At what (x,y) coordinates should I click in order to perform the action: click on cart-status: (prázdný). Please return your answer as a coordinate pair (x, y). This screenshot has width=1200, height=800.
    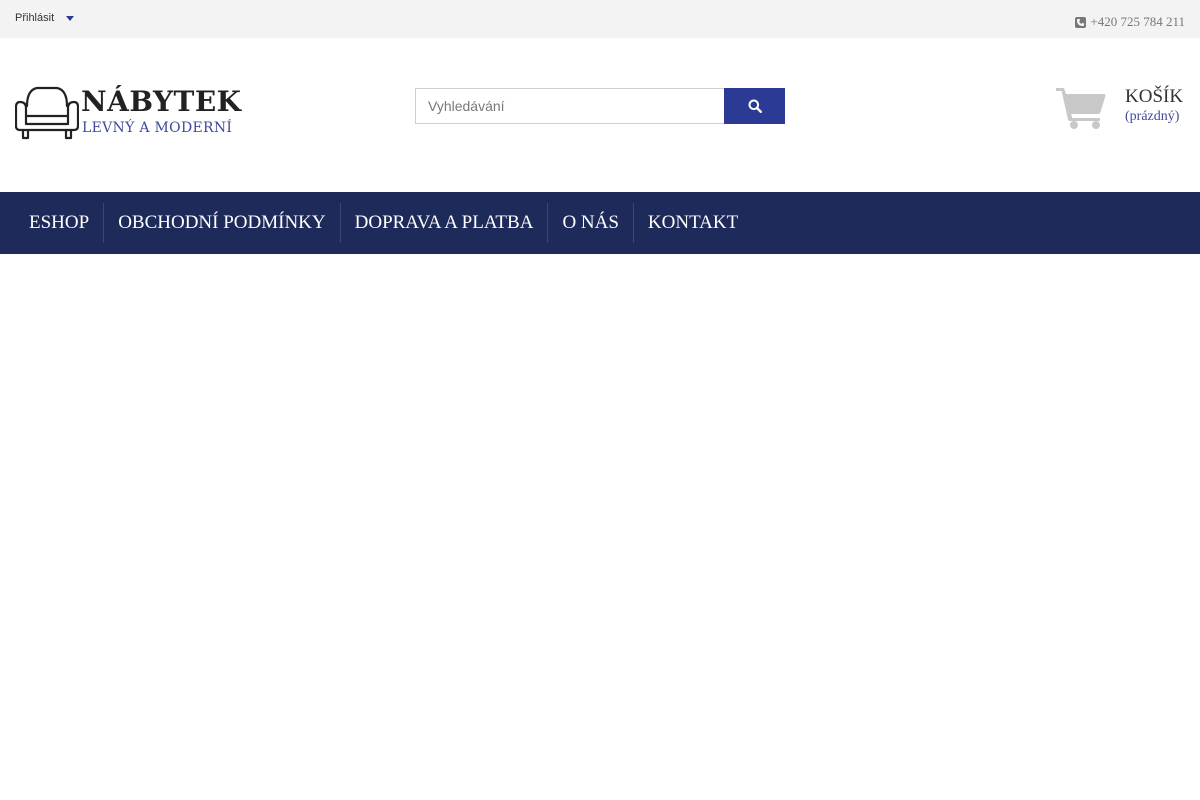
    Looking at the image, I should click on (1152, 116).